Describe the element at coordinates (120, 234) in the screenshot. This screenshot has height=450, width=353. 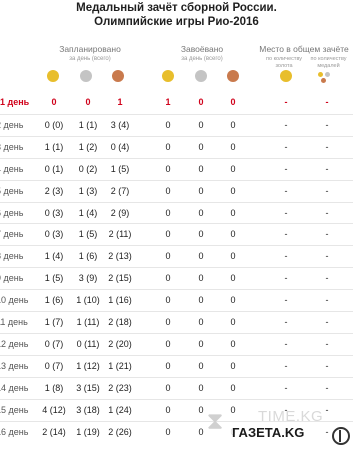
I see `planned-bronze-cell: 2 (11)` at that location.